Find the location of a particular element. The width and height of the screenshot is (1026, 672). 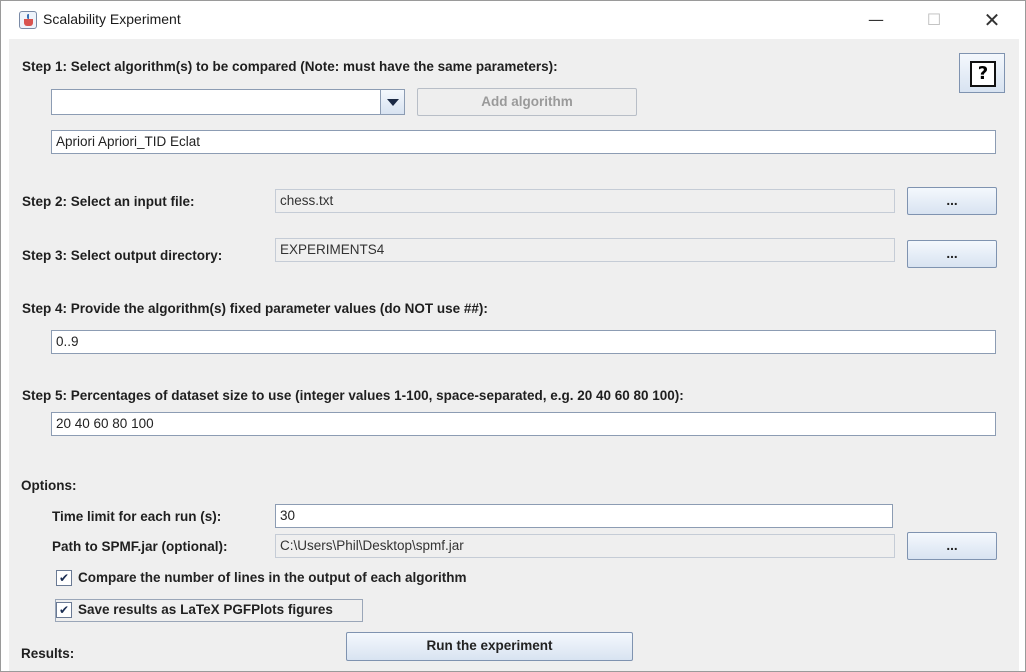

step3-label: Step 3: Select output directory: is located at coordinates (122, 255).